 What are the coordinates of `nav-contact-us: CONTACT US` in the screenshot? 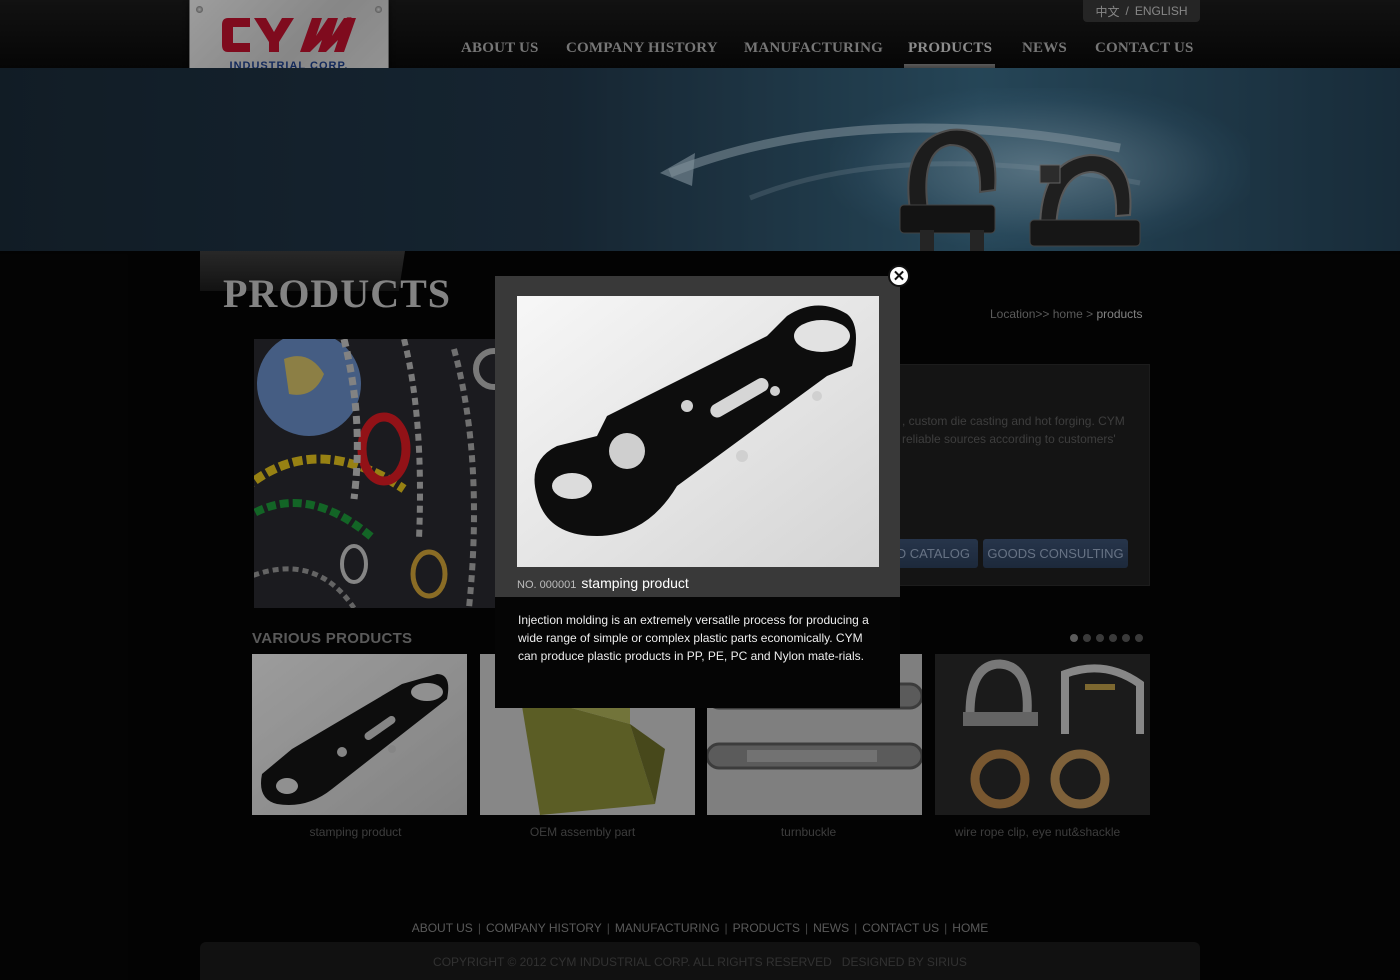 It's located at (1144, 48).